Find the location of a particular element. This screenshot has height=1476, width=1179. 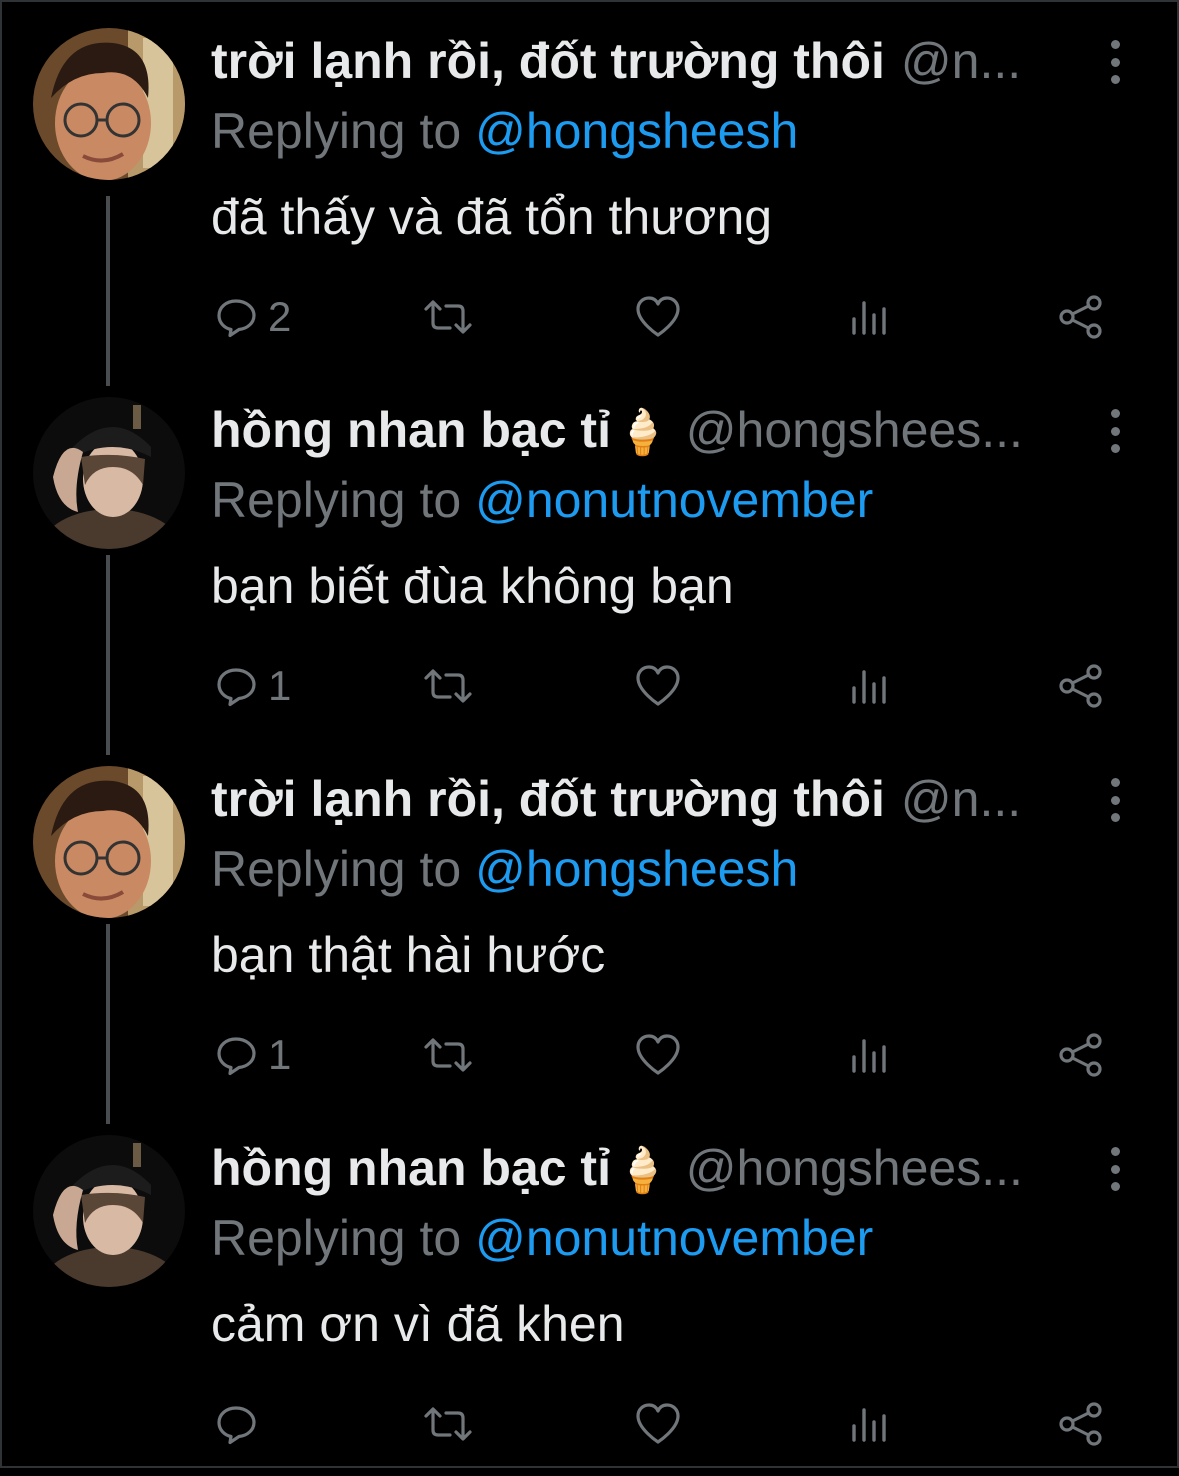

reply-count: 2 is located at coordinates (280, 316).